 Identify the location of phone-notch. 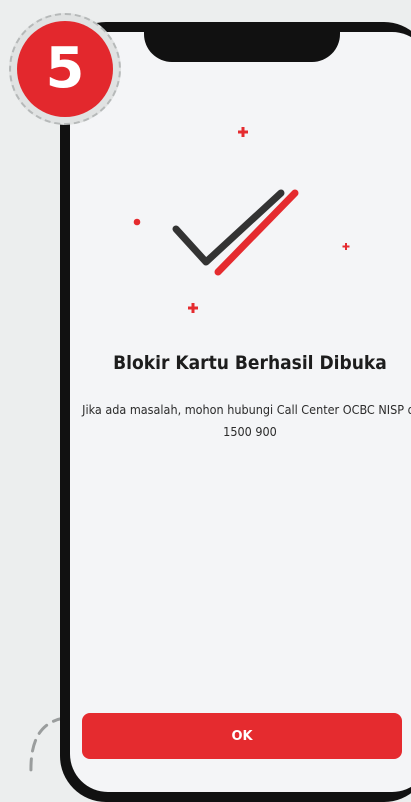
(242, 47).